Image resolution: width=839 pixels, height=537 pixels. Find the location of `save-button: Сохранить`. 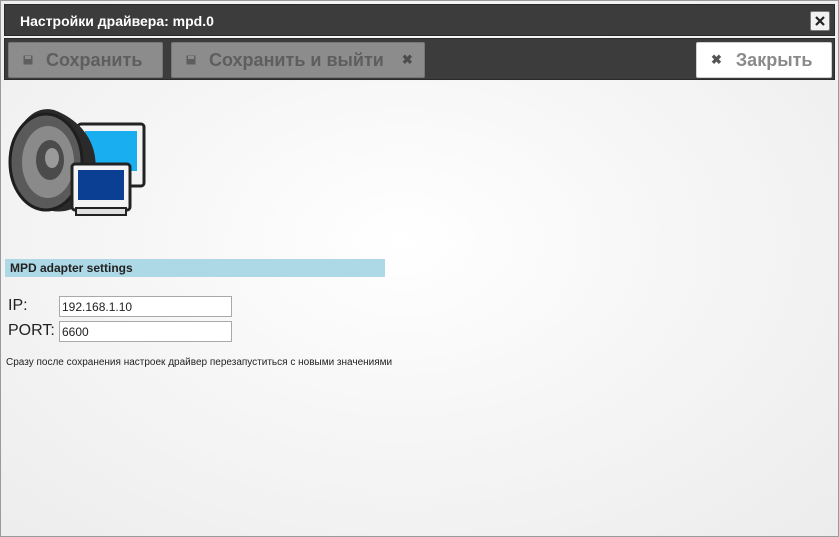

save-button: Сохранить is located at coordinates (85, 60).